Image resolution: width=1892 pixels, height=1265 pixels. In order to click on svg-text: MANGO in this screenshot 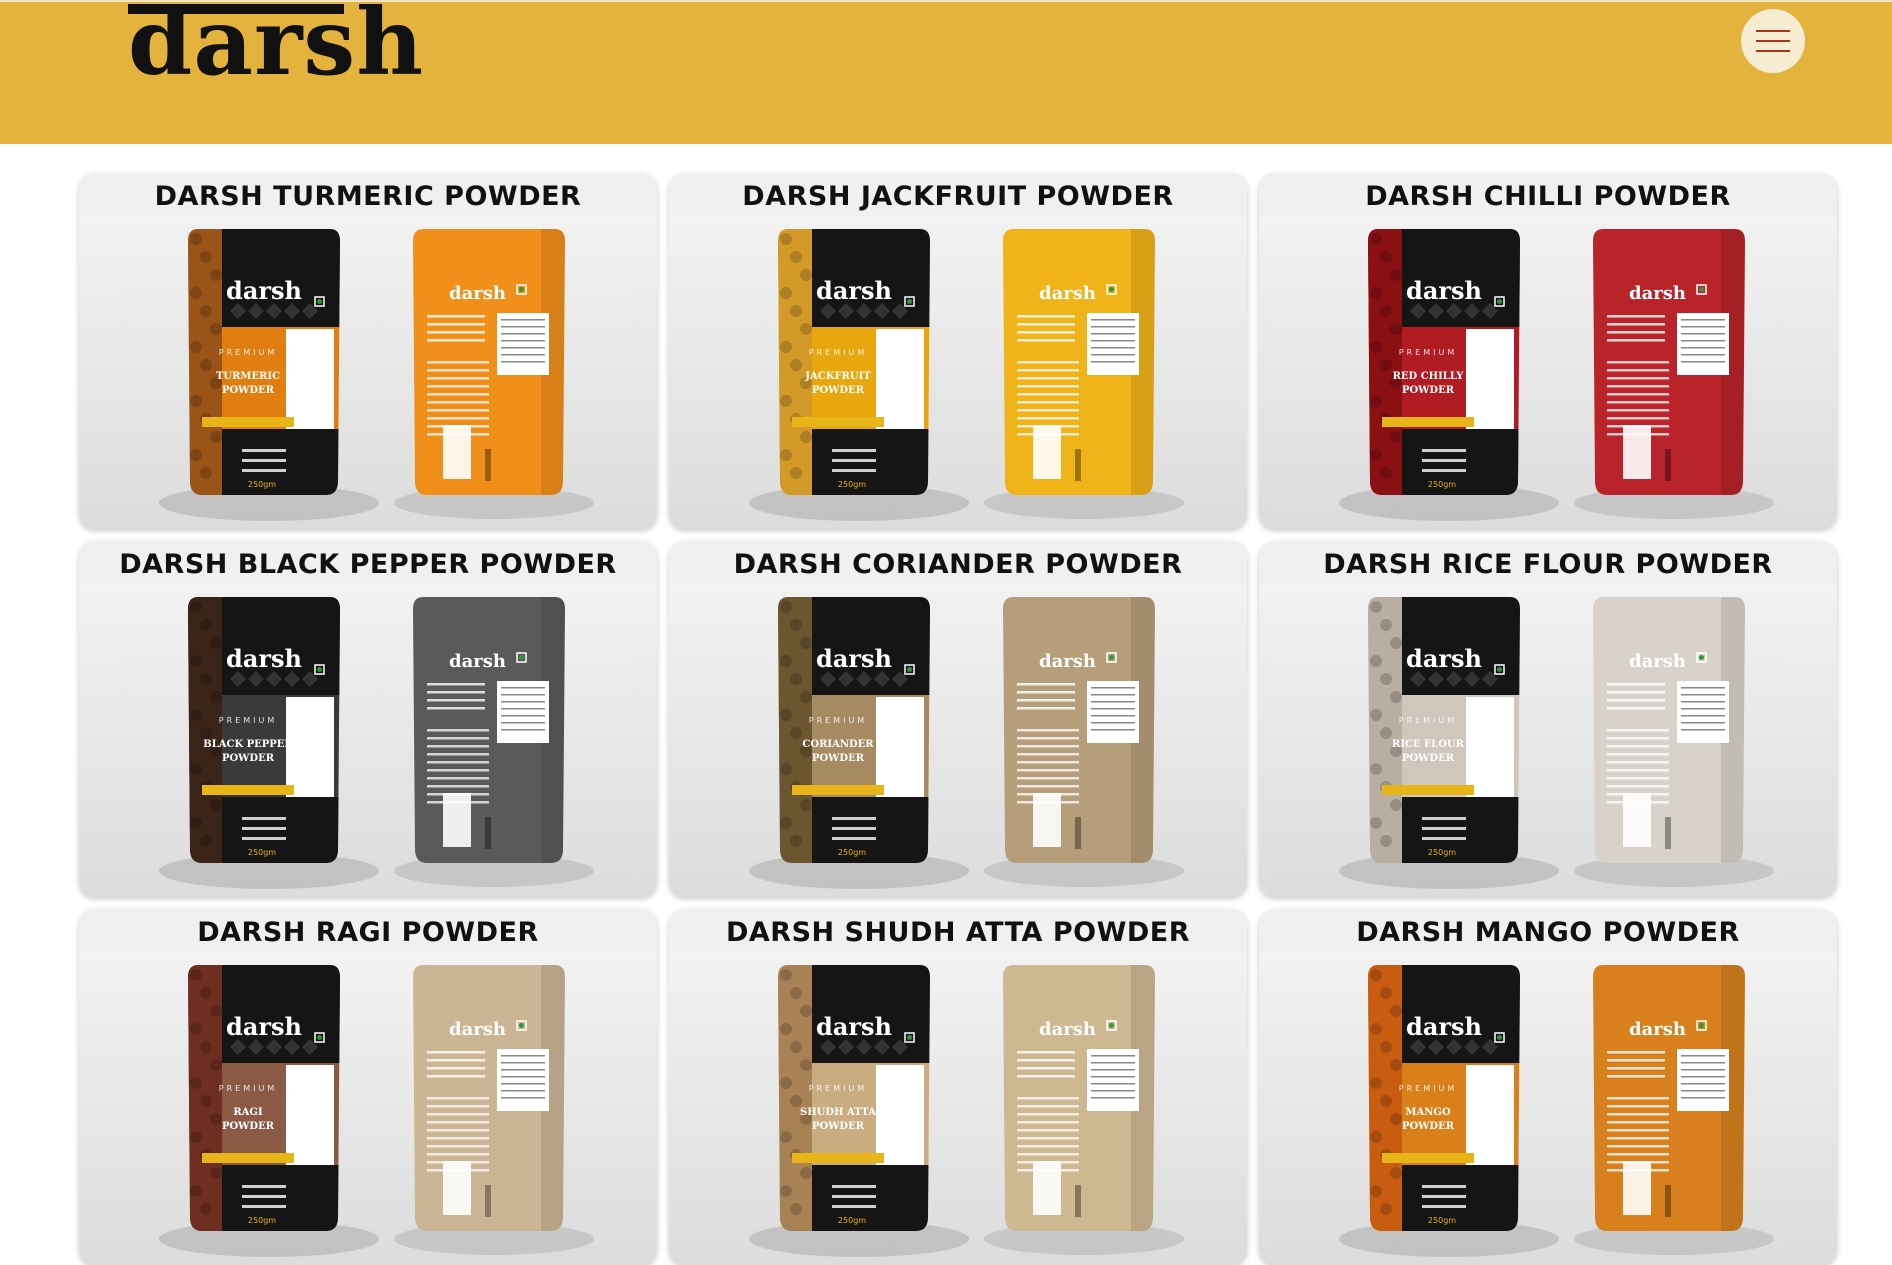, I will do `click(1428, 1112)`.